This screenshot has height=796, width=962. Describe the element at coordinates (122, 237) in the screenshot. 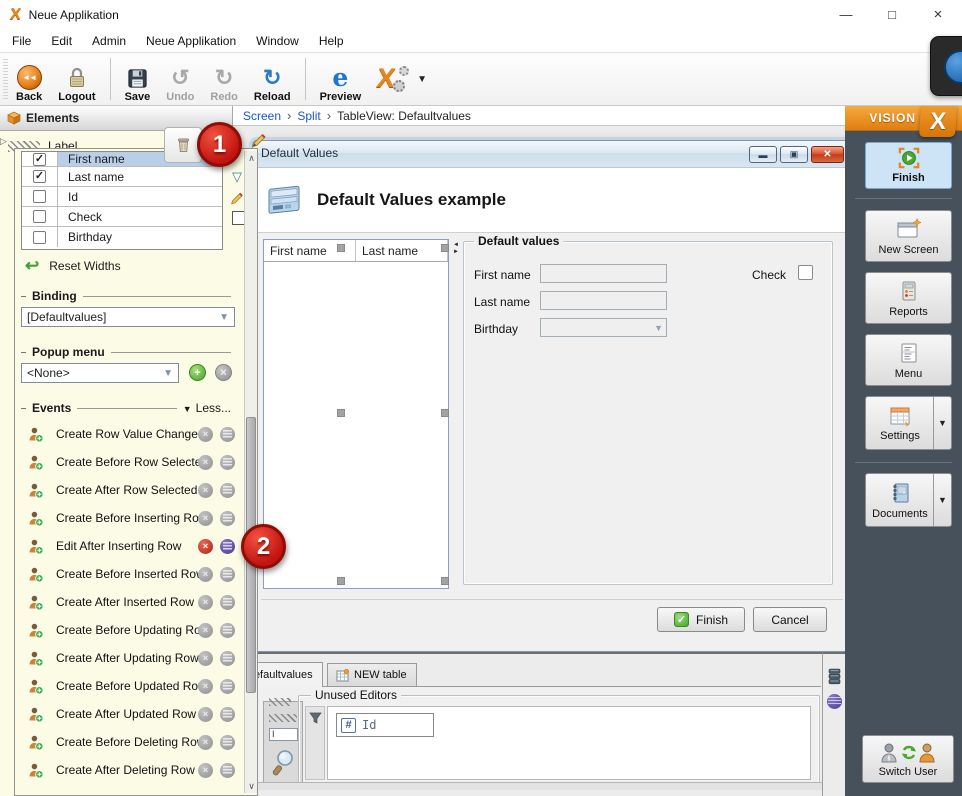

I see `column-row-birthday: Birthday` at that location.